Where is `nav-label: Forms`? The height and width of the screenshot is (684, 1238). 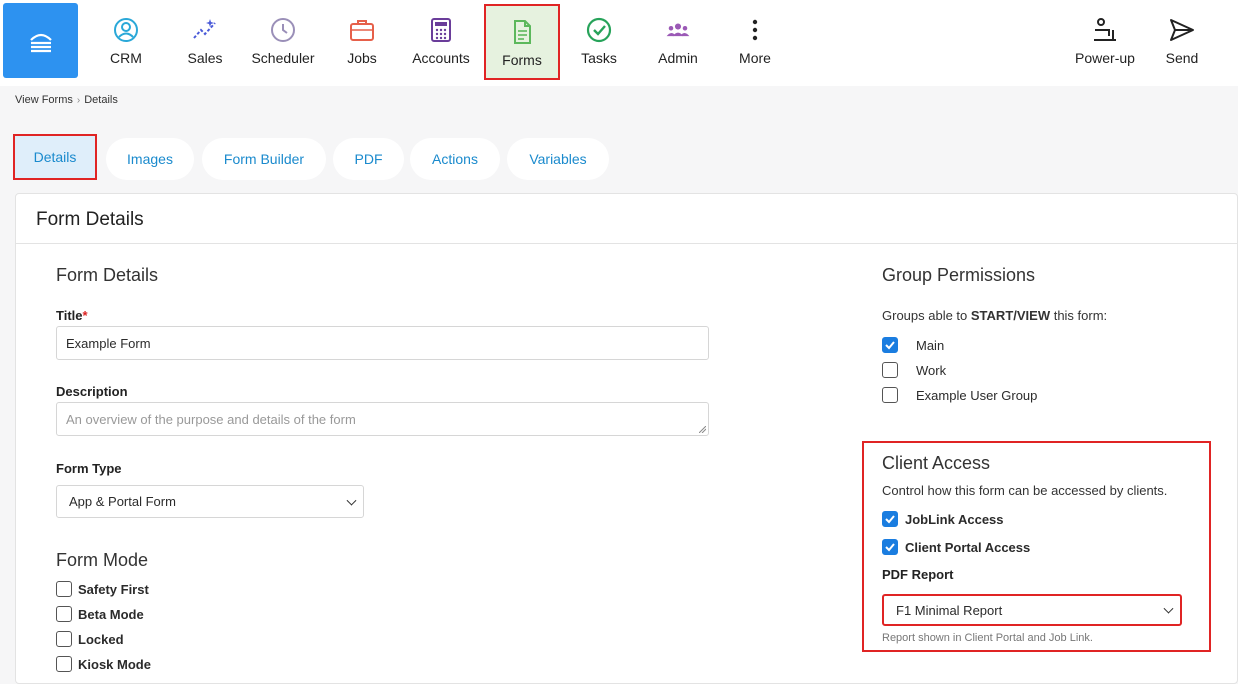 nav-label: Forms is located at coordinates (522, 60).